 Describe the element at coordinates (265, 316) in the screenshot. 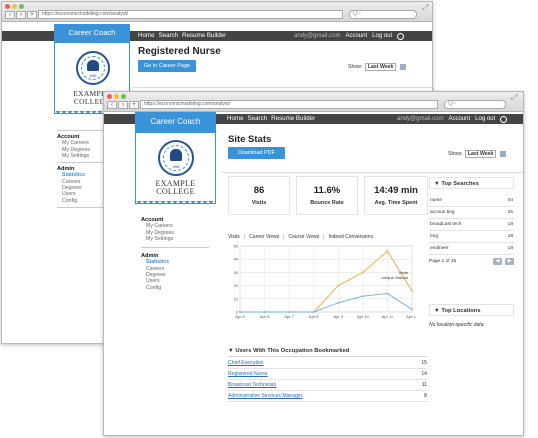

I see `x-tick-label: Apr 6` at that location.